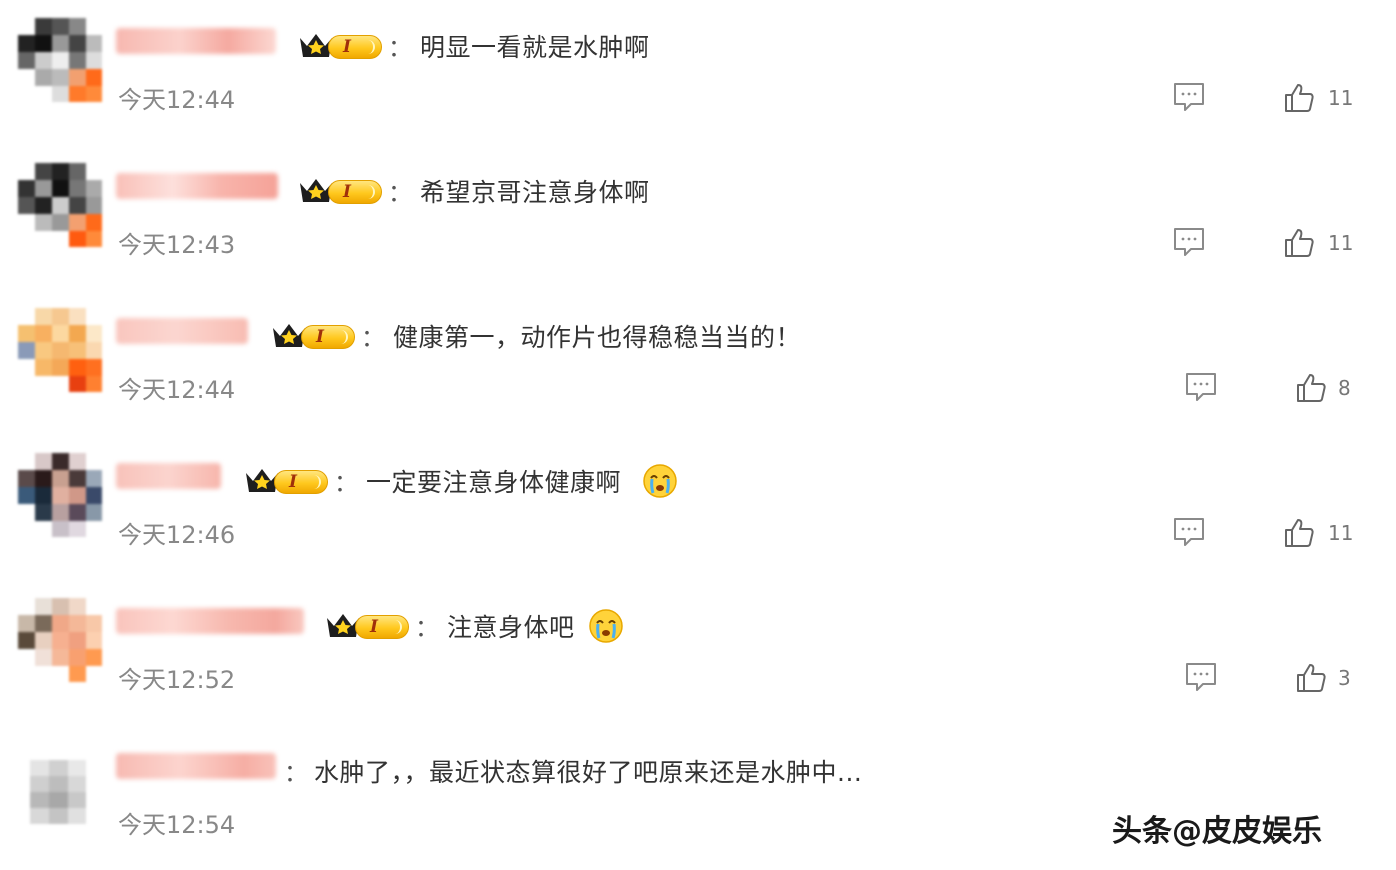 The image size is (1396, 870). What do you see at coordinates (535, 47) in the screenshot?
I see `comment-text: 明显一看就是水肿啊` at bounding box center [535, 47].